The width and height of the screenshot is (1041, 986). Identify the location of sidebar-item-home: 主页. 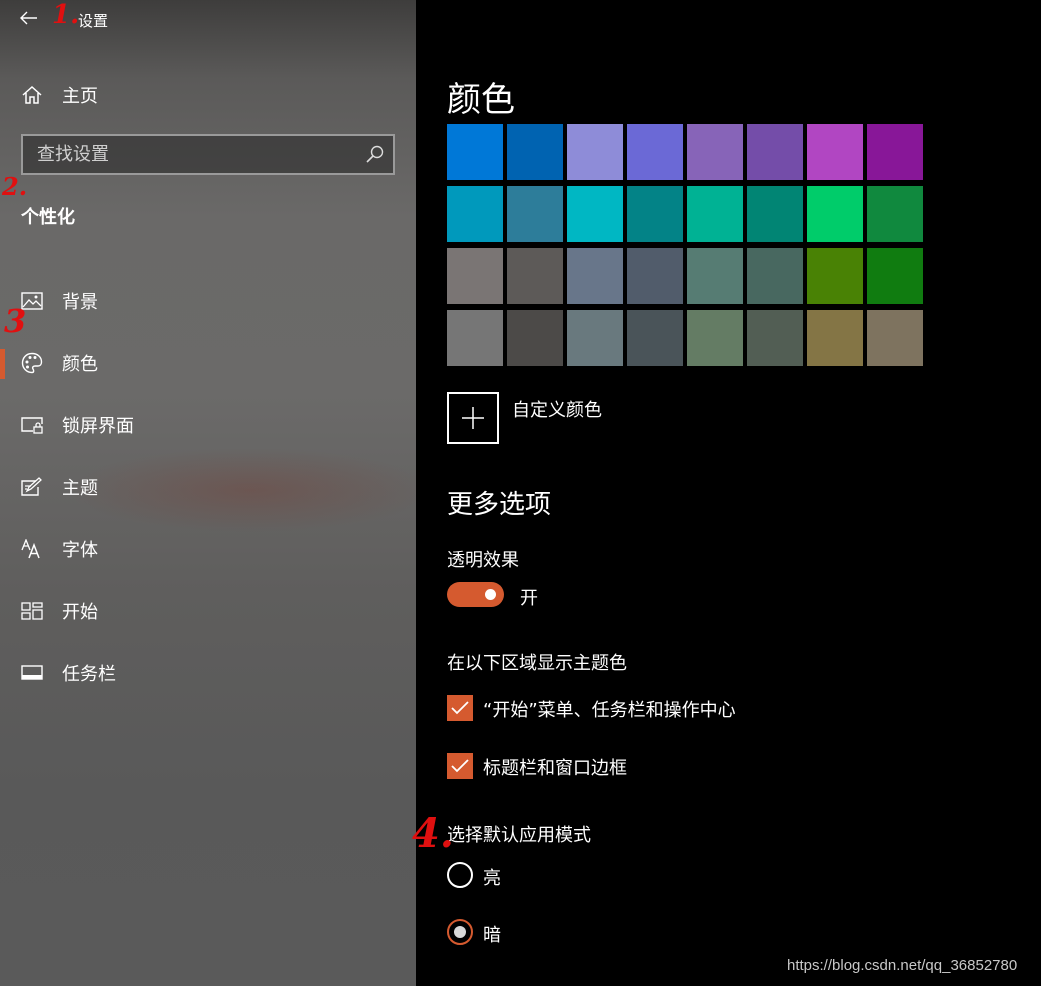
(208, 95).